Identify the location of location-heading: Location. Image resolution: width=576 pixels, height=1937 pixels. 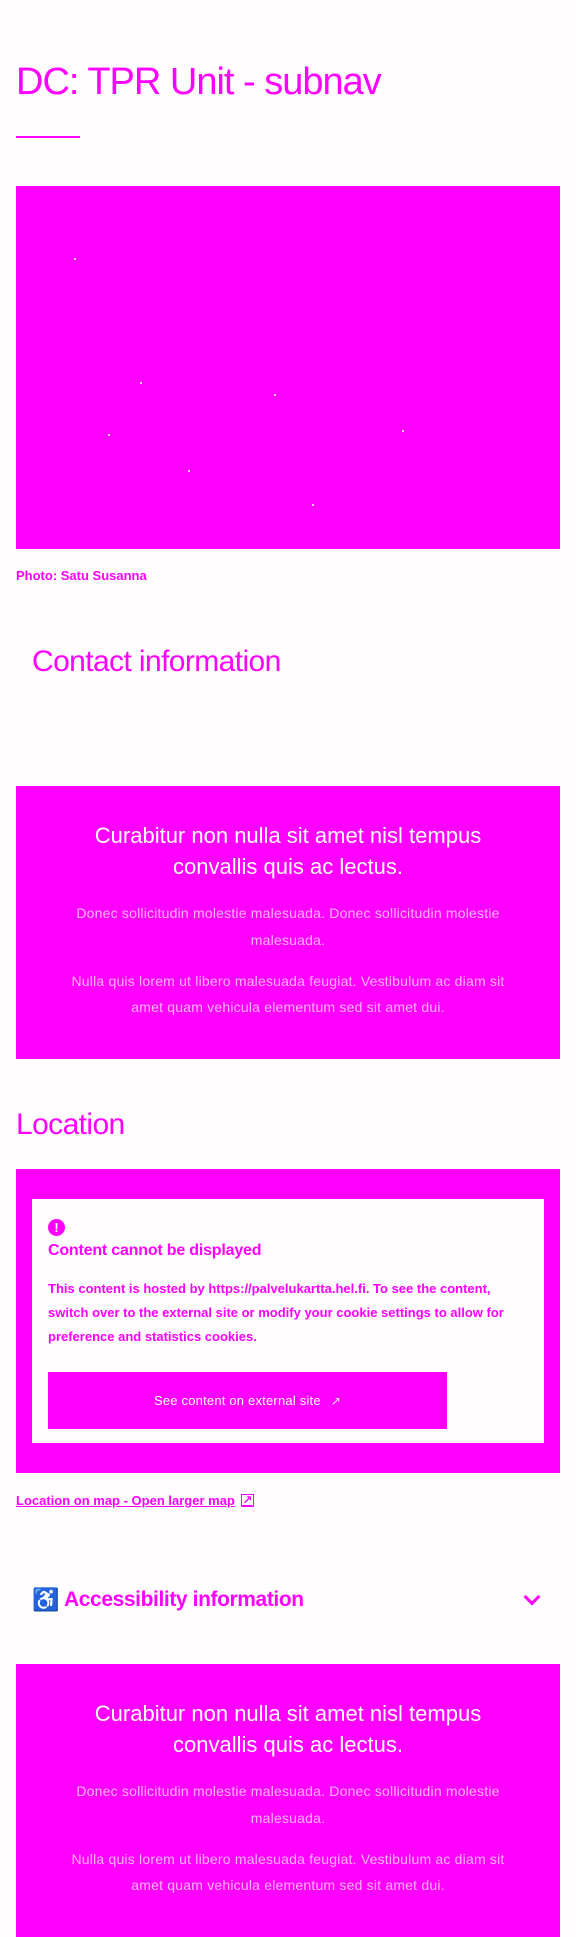
(70, 1124).